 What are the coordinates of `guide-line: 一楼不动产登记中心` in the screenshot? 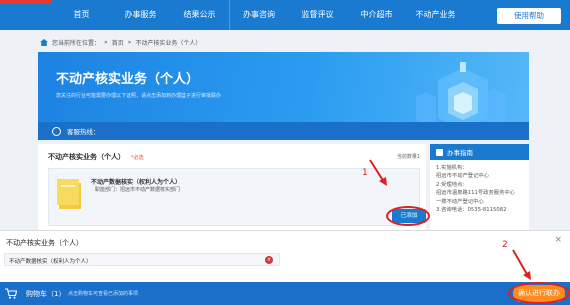 It's located at (460, 201).